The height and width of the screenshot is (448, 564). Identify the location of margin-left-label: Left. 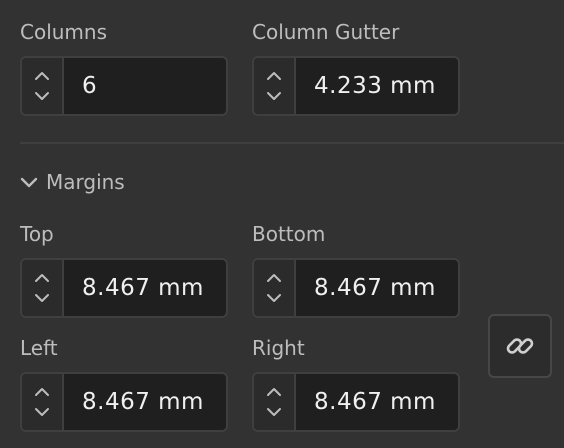
(39, 348).